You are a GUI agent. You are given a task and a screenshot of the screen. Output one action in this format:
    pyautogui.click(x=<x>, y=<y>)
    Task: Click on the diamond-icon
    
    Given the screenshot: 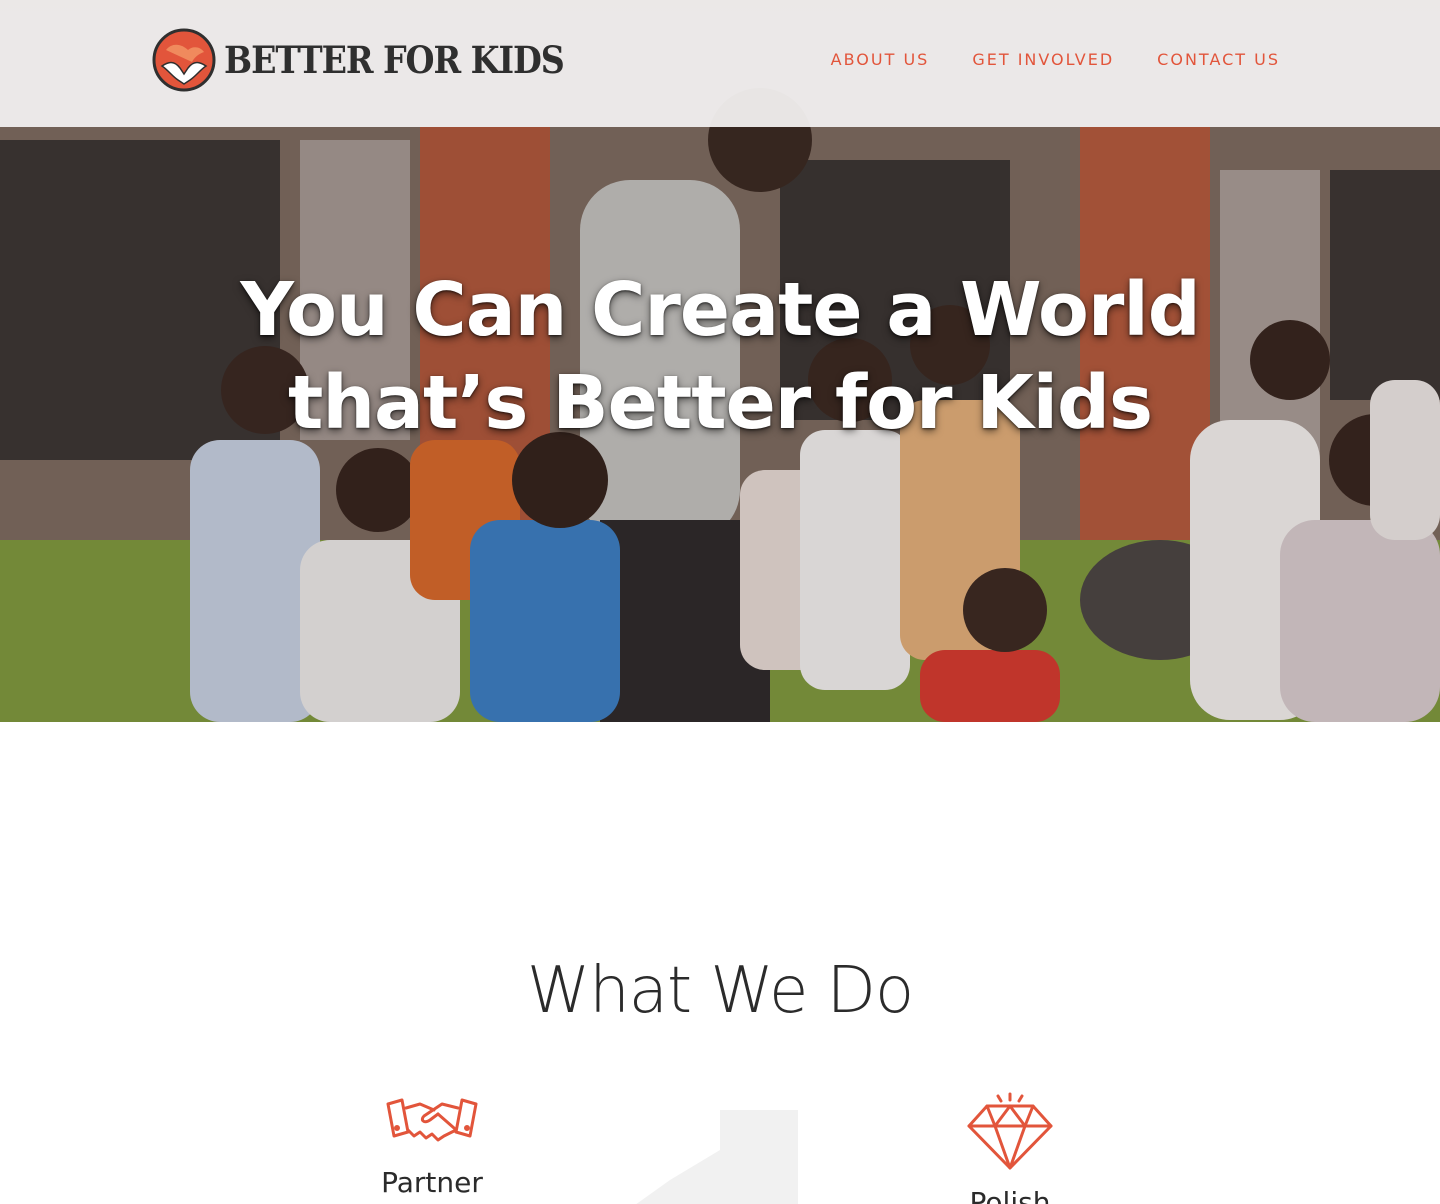 What is the action you would take?
    pyautogui.click(x=1010, y=1131)
    